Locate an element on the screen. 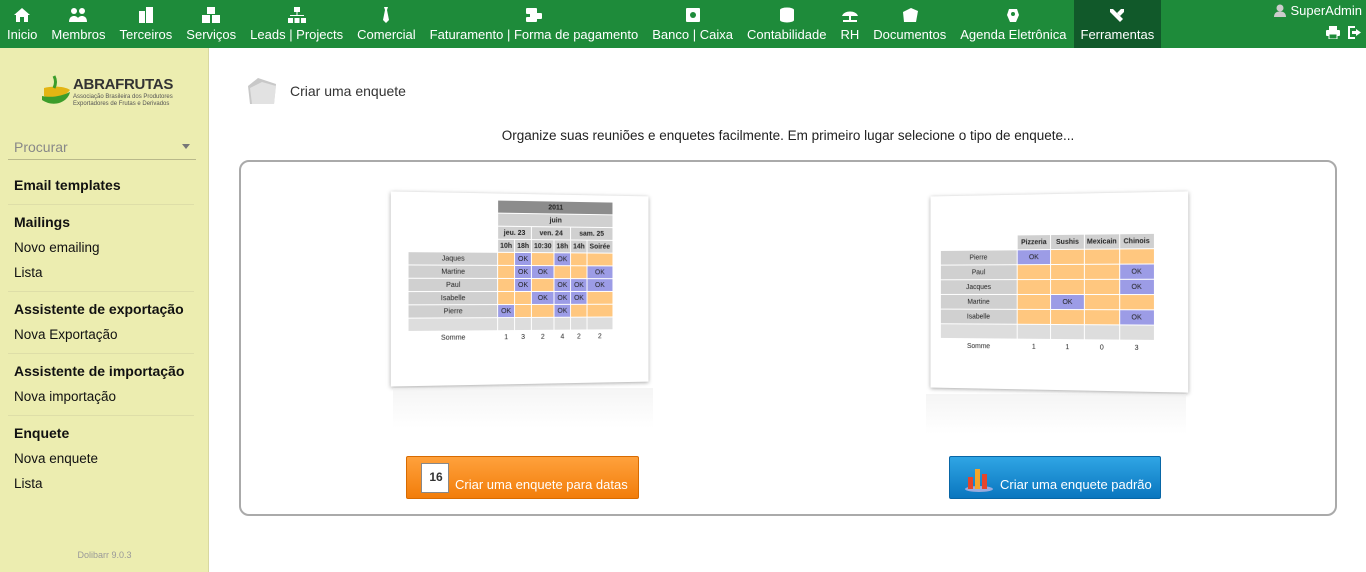 The height and width of the screenshot is (572, 1366). nav-item-agenda-eletr-nica: Agenda Eletrônica is located at coordinates (1013, 24).